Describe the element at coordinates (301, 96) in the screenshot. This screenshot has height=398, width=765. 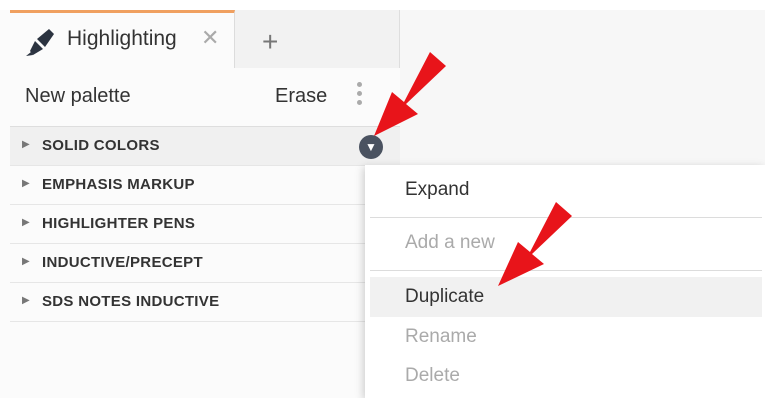
I see `erase-button: Erase` at that location.